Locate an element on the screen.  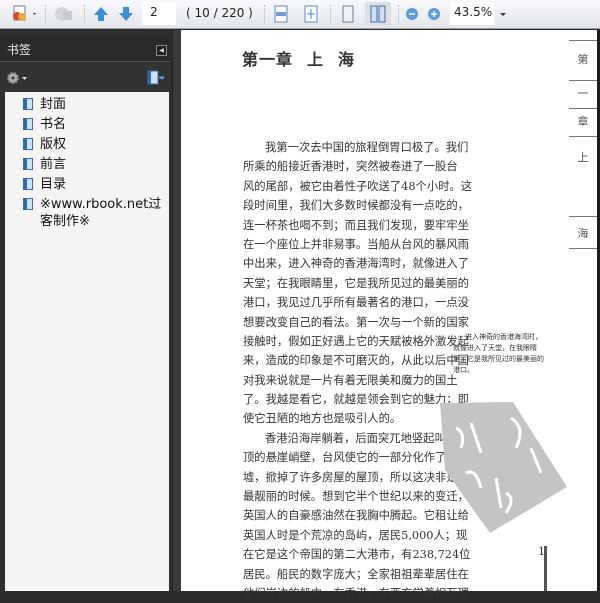
bookmark-label: 目录 is located at coordinates (53, 184).